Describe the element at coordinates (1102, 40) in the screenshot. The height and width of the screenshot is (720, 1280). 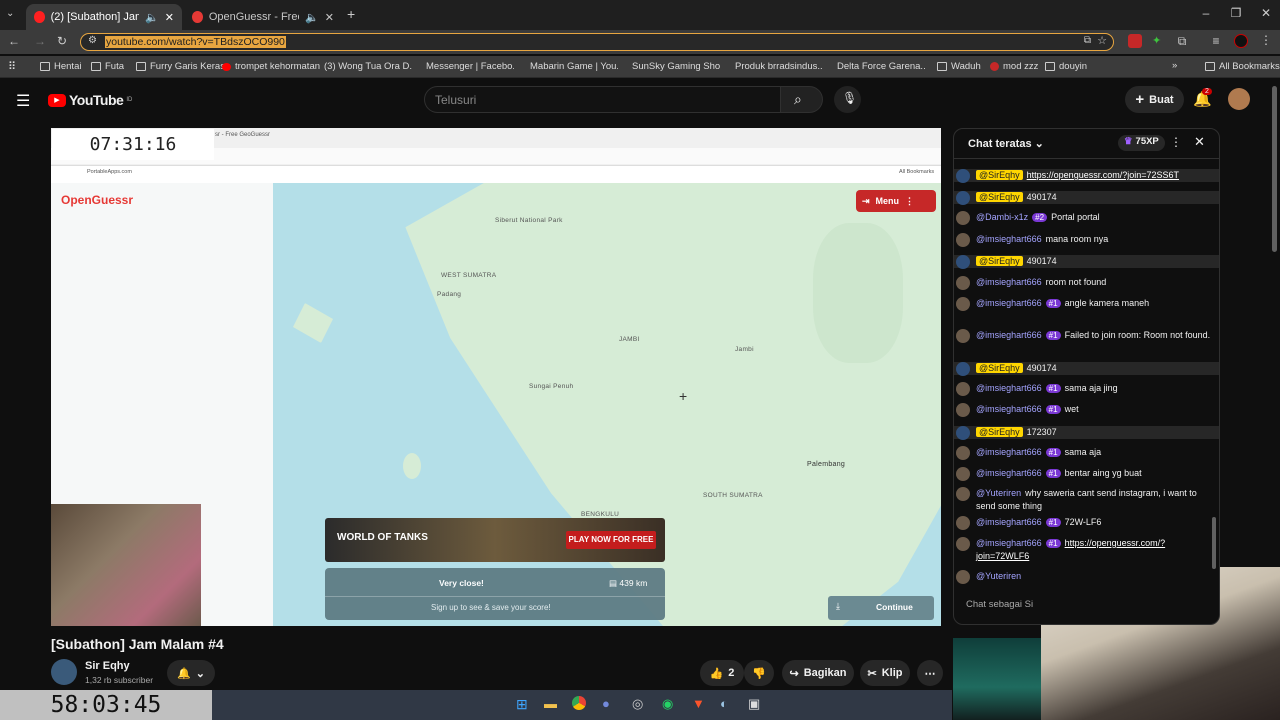
I see `bookmark-star-icon: ☆` at that location.